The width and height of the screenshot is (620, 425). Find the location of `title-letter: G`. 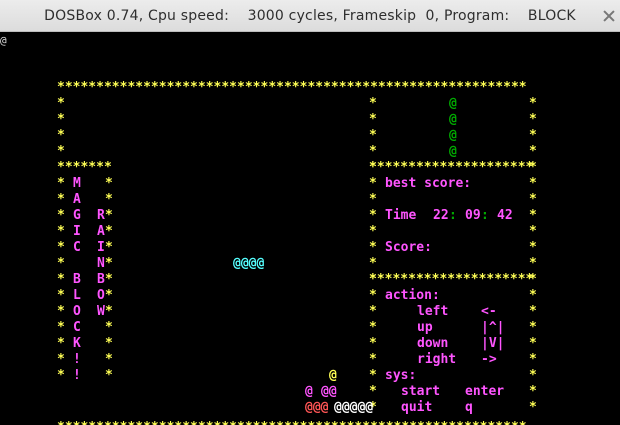

title-letter: G is located at coordinates (77, 215).